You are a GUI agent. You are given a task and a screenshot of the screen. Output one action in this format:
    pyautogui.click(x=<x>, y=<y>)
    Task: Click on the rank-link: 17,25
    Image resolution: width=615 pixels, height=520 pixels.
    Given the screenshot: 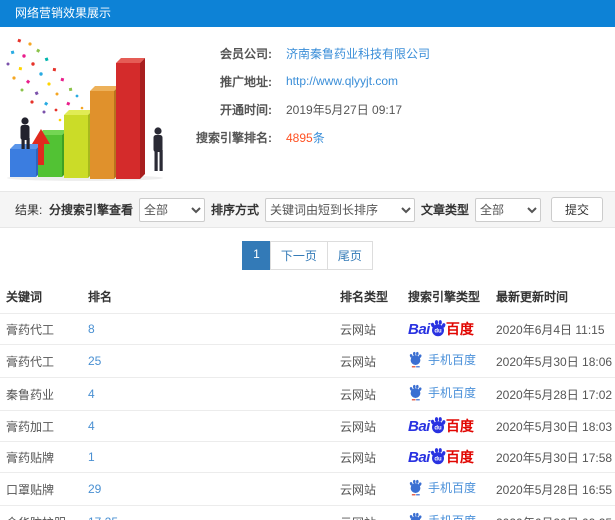 What is the action you would take?
    pyautogui.click(x=103, y=517)
    